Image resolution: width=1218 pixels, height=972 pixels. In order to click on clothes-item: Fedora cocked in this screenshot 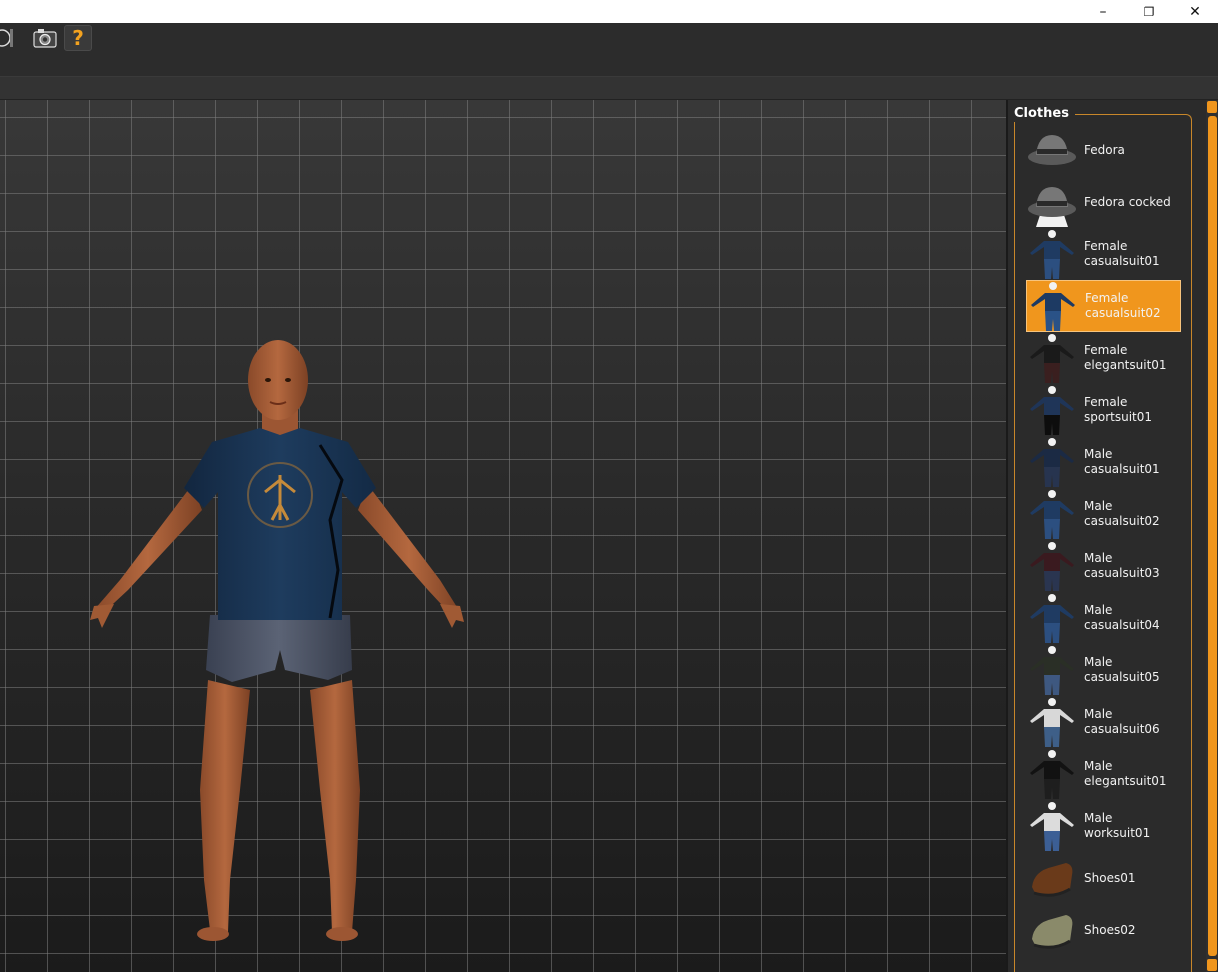, I will do `click(1103, 202)`.